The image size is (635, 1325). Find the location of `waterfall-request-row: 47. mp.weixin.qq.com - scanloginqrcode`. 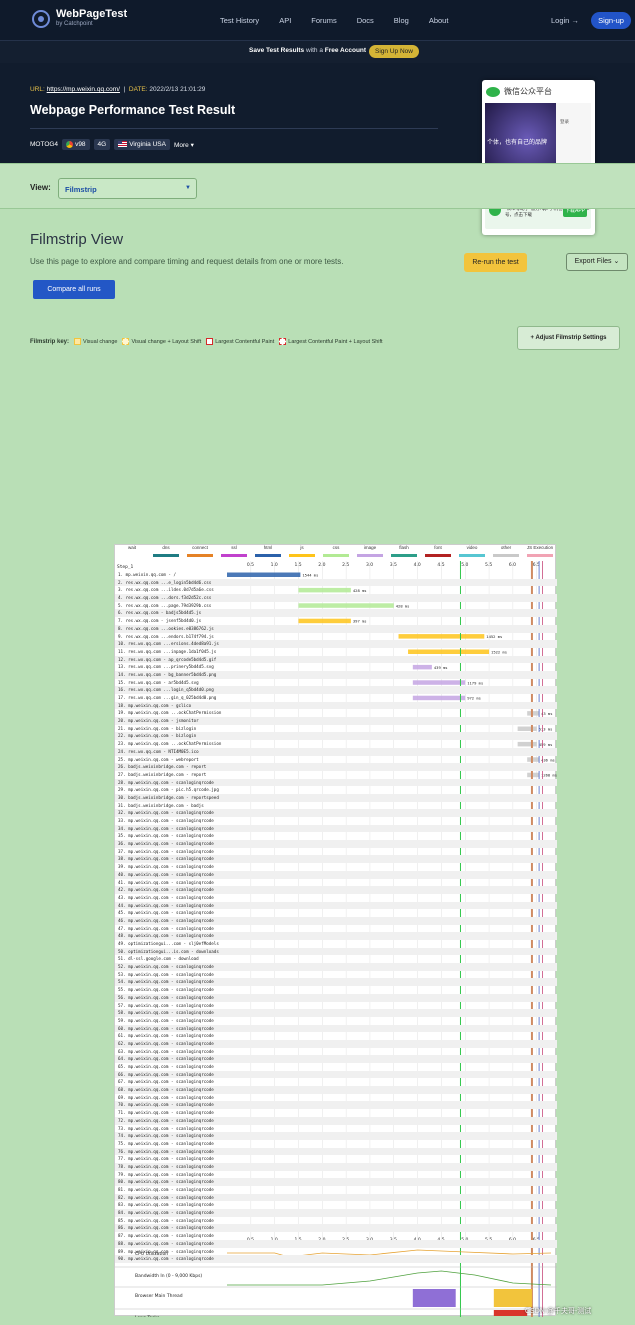

waterfall-request-row: 47. mp.weixin.qq.com - scanloginqrcode is located at coordinates (171, 929).